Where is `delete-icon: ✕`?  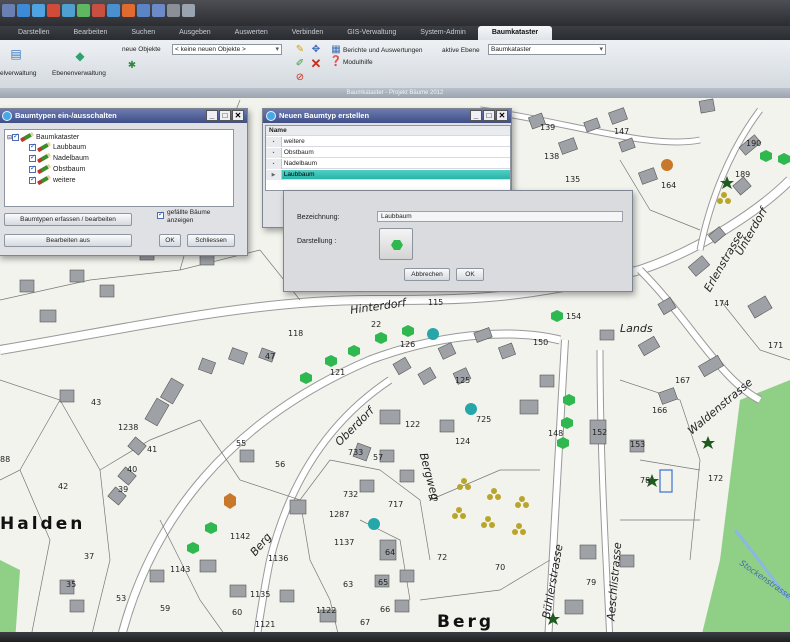 delete-icon: ✕ is located at coordinates (316, 64).